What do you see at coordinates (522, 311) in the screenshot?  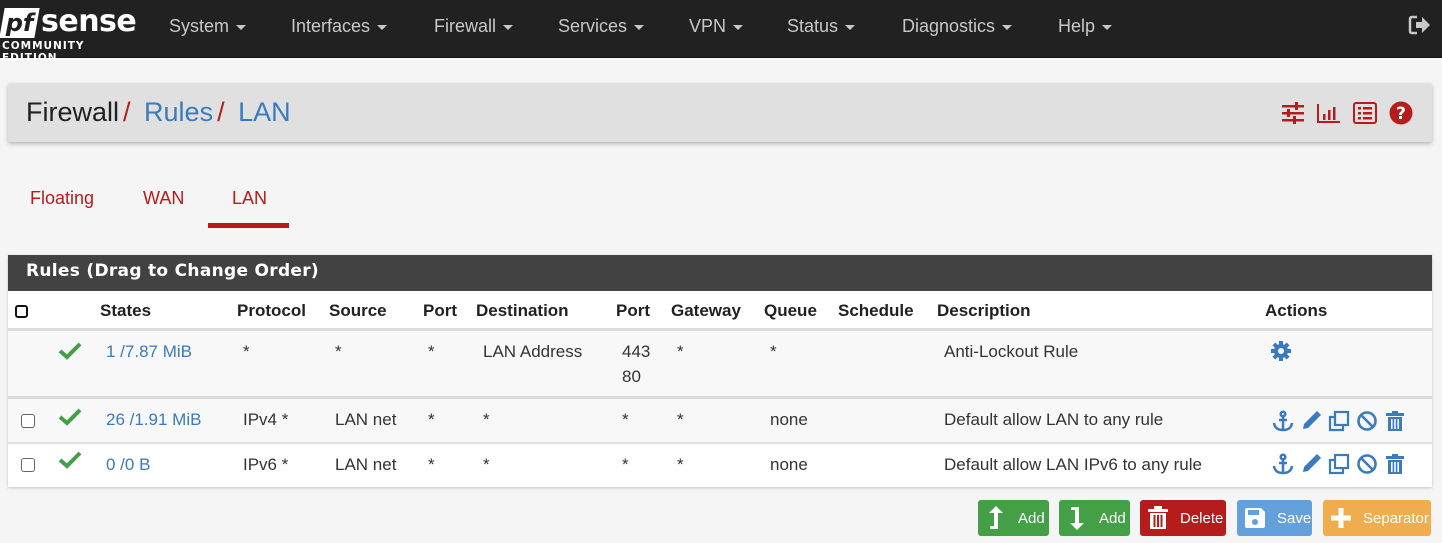 I see `col-destination: Destination` at bounding box center [522, 311].